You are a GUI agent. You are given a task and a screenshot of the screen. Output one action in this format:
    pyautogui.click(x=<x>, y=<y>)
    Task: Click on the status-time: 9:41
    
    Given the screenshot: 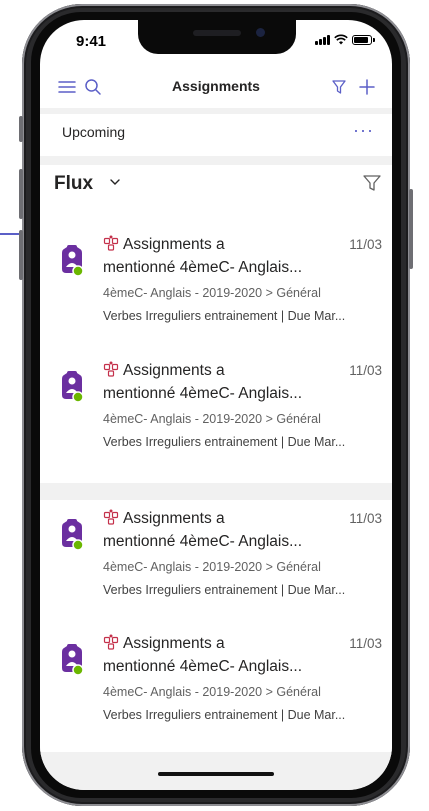 What is the action you would take?
    pyautogui.click(x=91, y=41)
    